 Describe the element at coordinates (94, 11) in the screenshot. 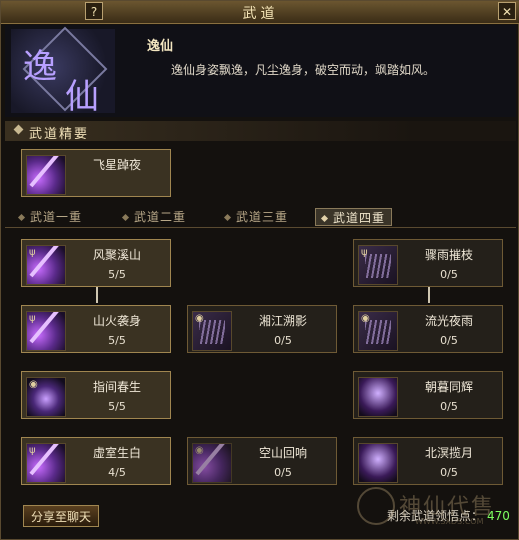

I see `help-button: ?` at that location.